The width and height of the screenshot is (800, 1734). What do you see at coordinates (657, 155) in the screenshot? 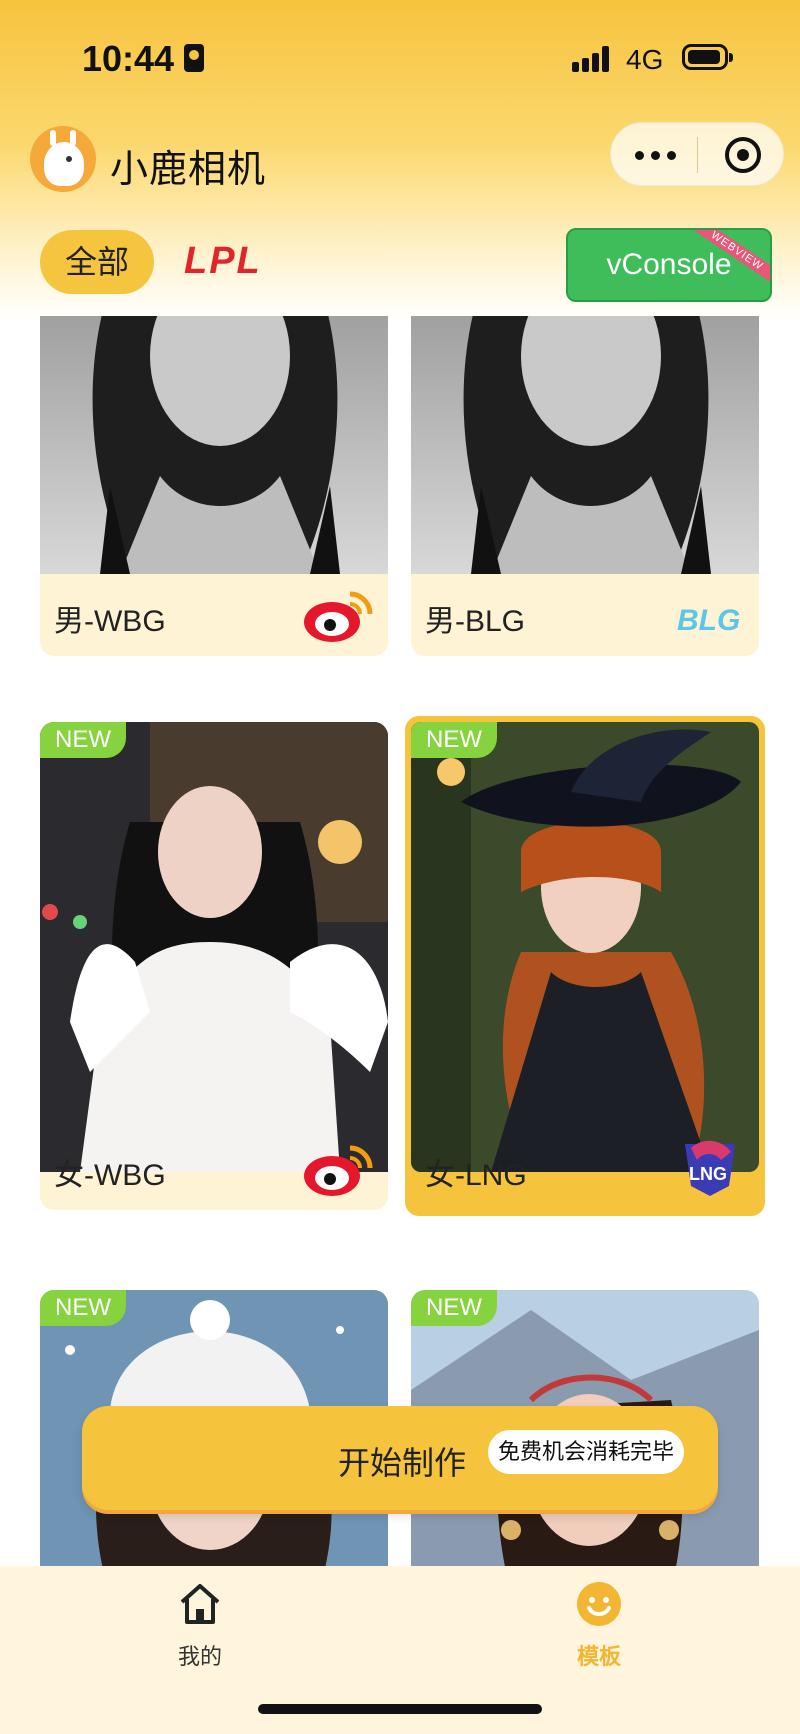
I see `more-icon` at bounding box center [657, 155].